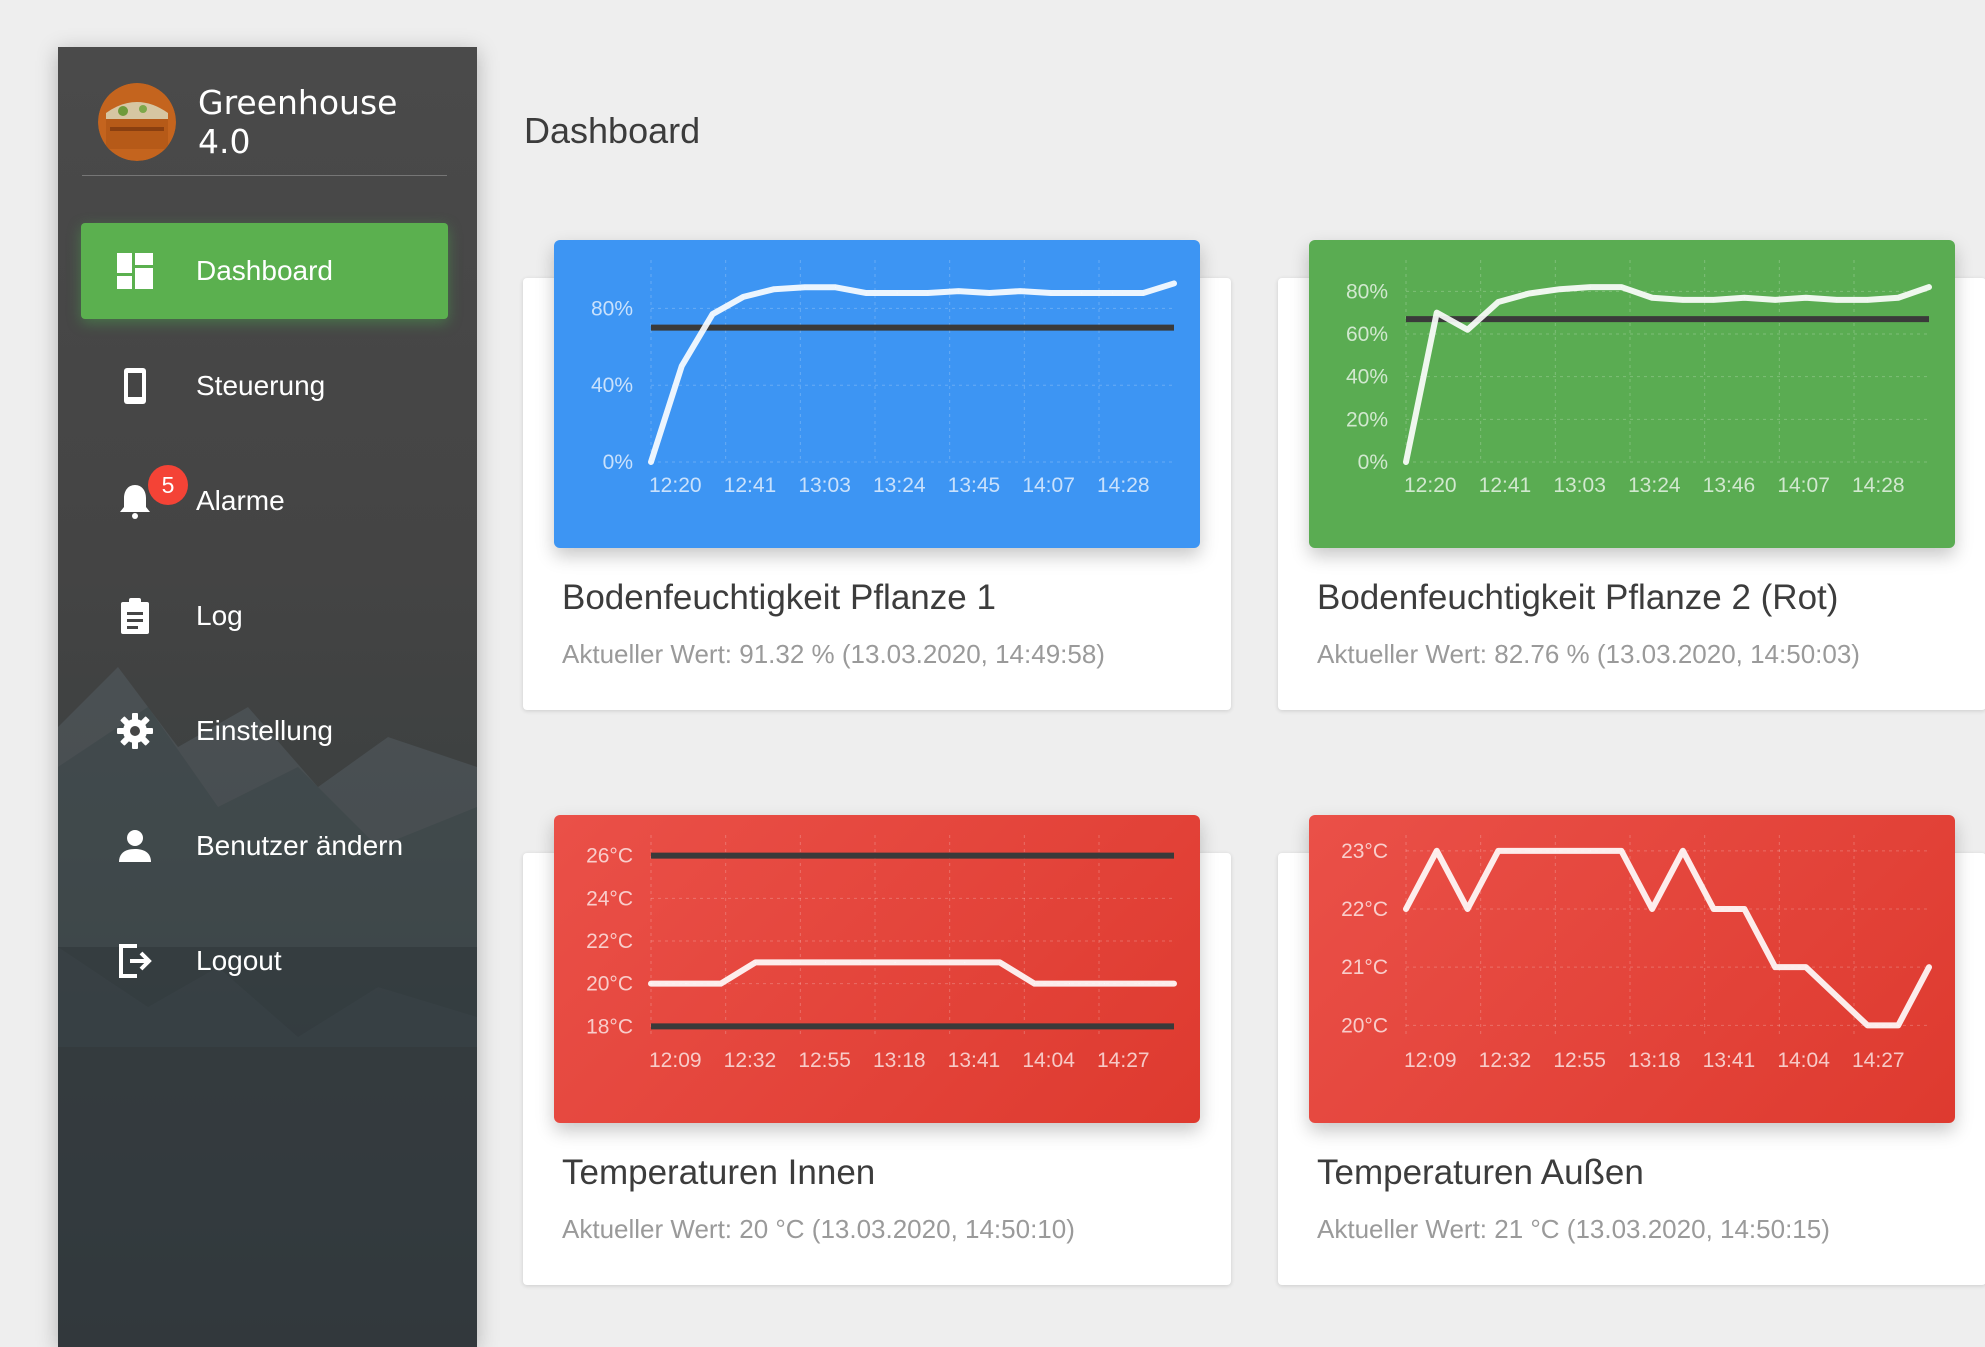 Image resolution: width=1985 pixels, height=1347 pixels. I want to click on y-tick-label: 18°C, so click(609, 1026).